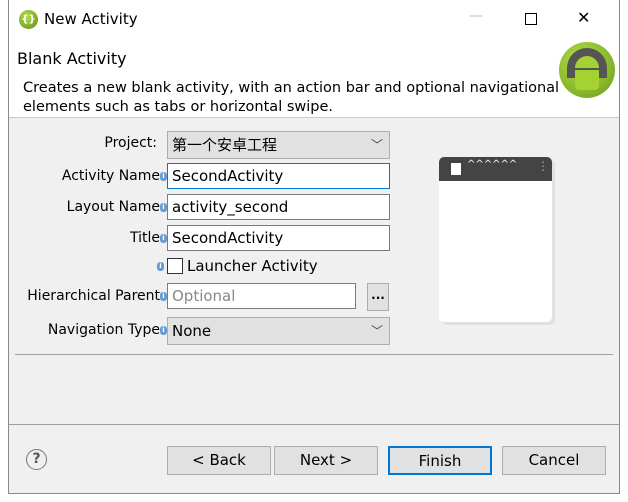 This screenshot has height=502, width=628. What do you see at coordinates (587, 70) in the screenshot?
I see `android-robot-icon` at bounding box center [587, 70].